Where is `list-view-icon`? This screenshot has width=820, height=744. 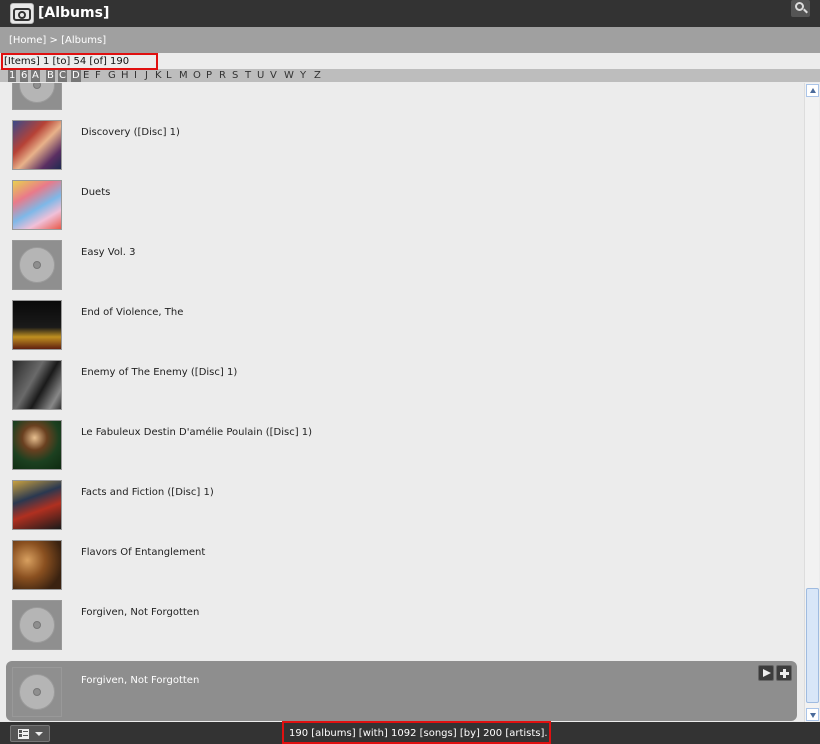 list-view-icon is located at coordinates (23, 734).